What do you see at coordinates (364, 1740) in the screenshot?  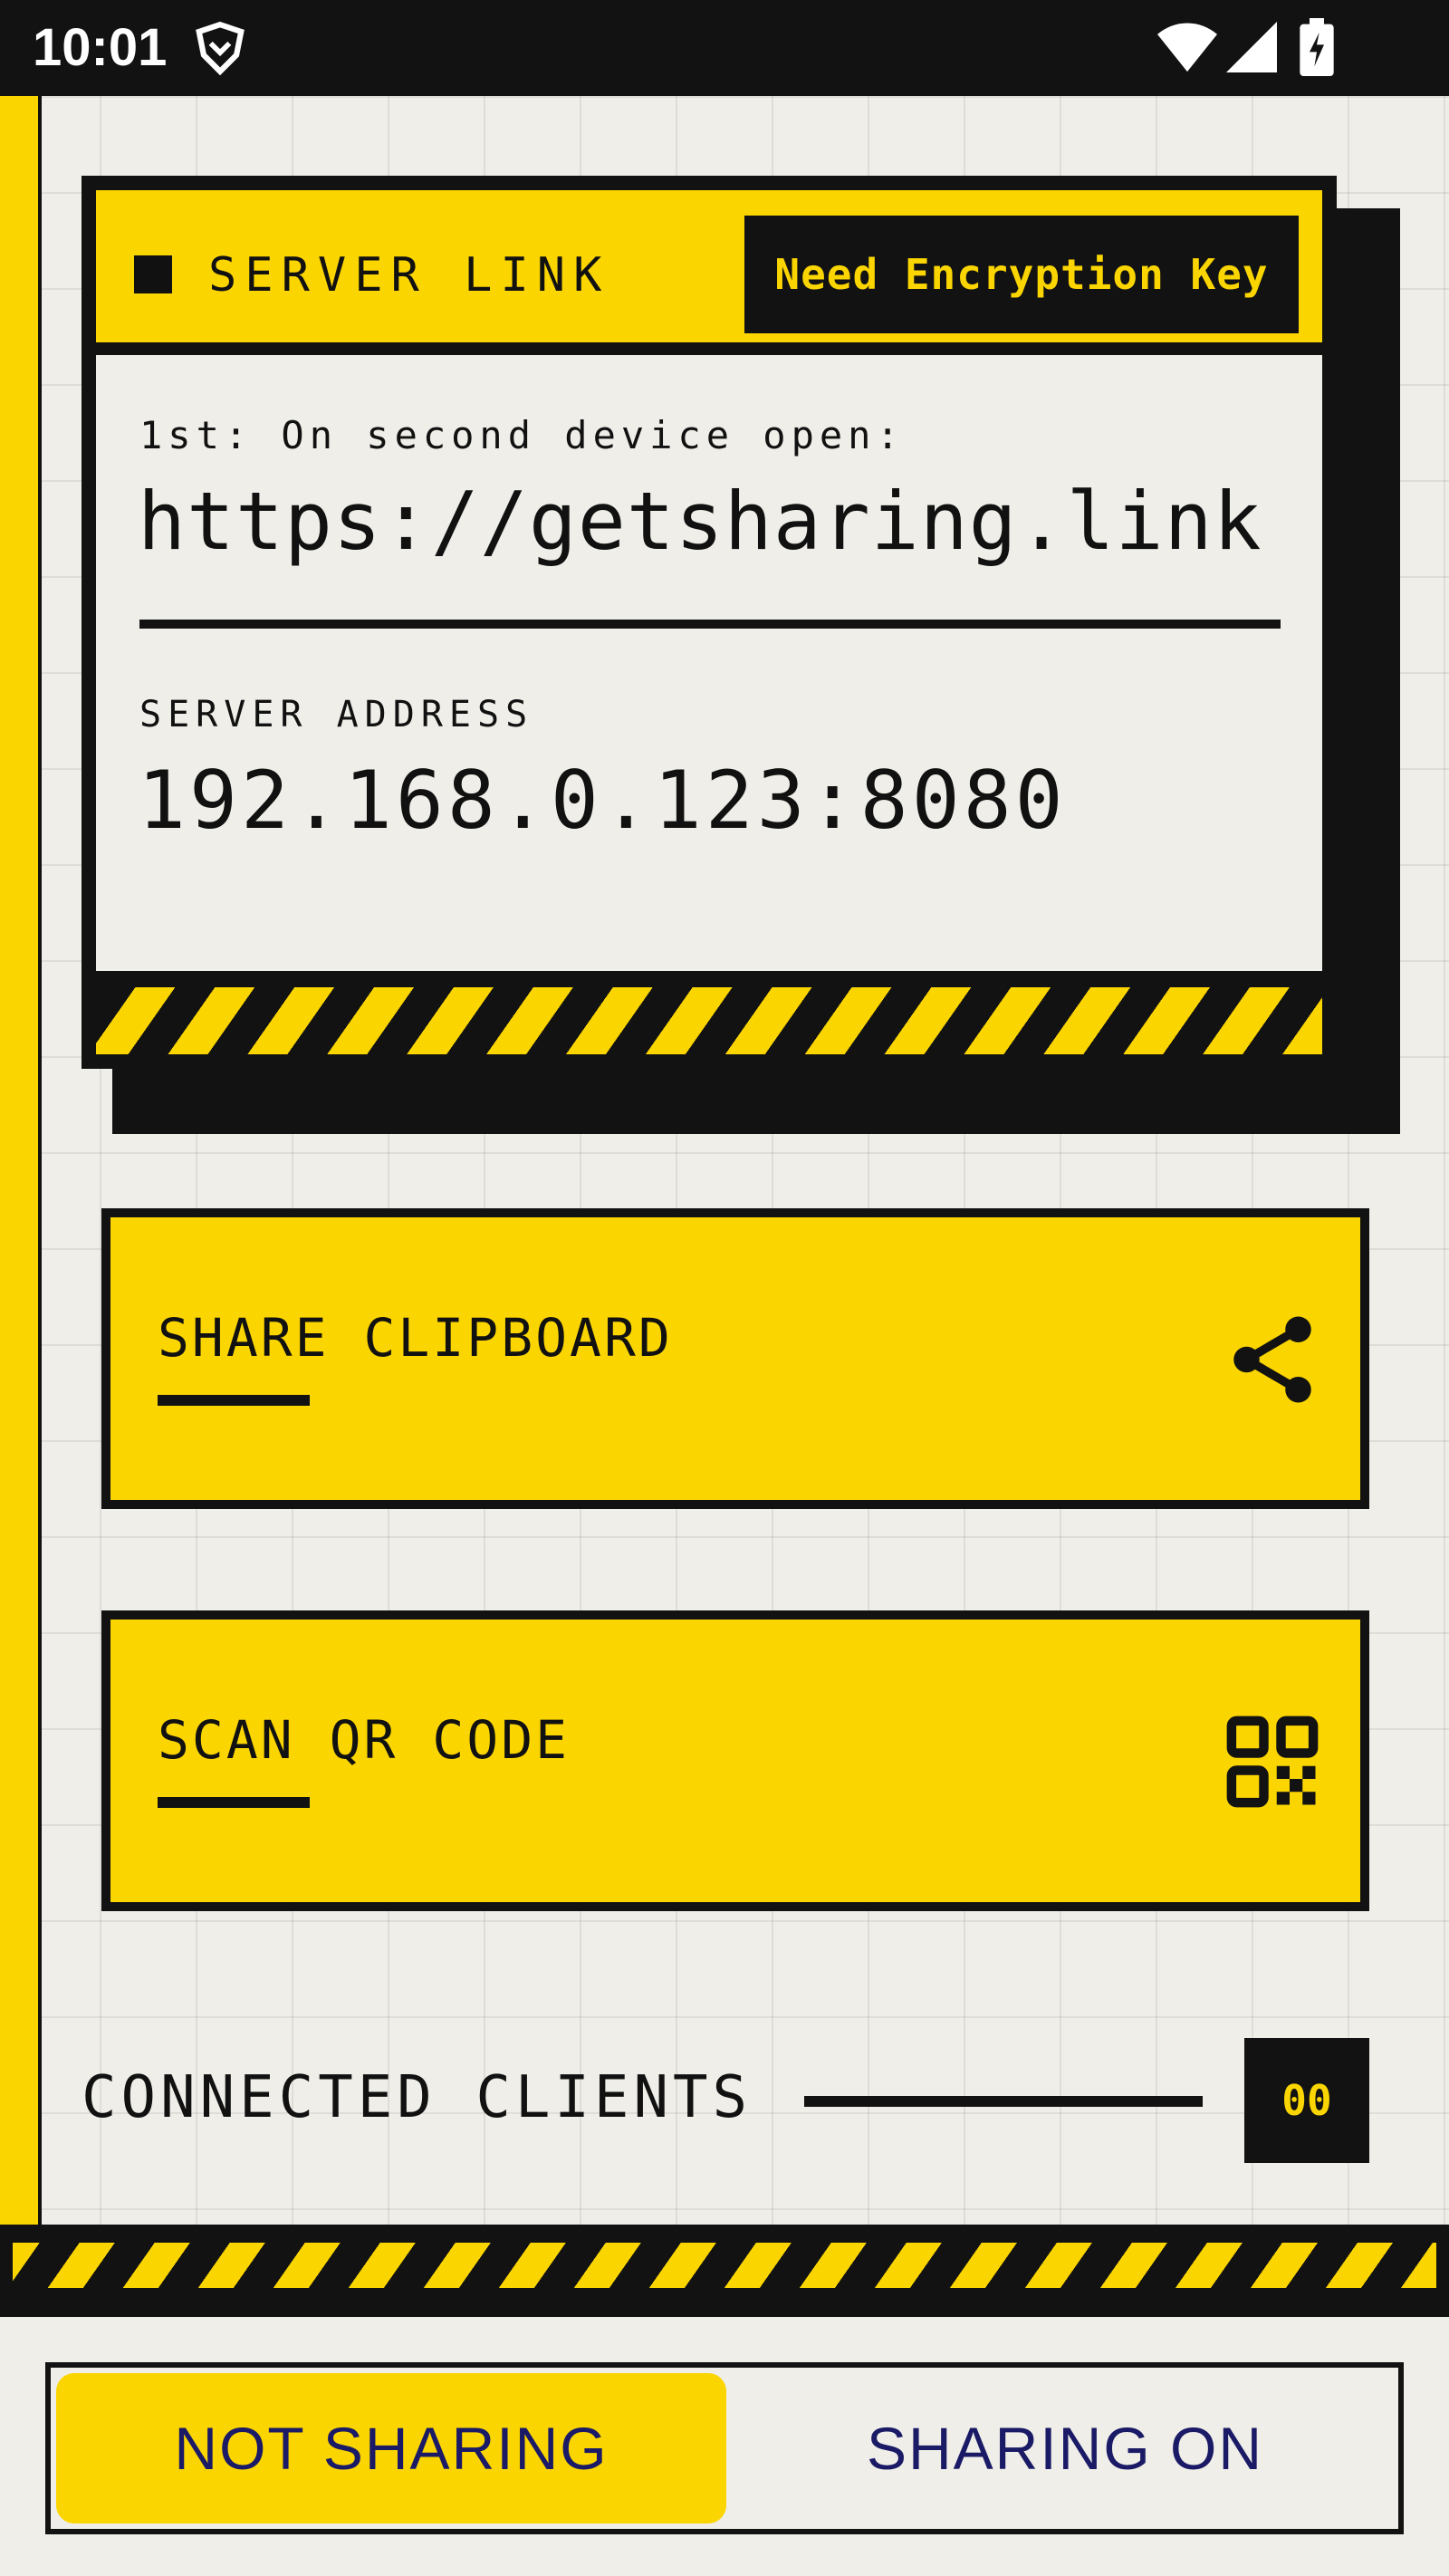 I see `scan-qr-code-label: SCAN QR CODE` at bounding box center [364, 1740].